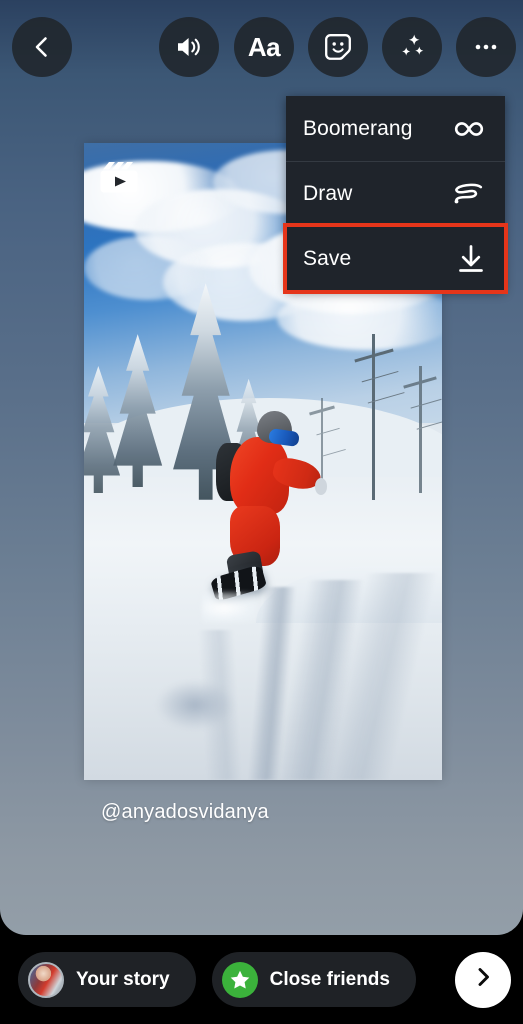 This screenshot has height=1024, width=523. I want to click on more-options-button, so click(486, 47).